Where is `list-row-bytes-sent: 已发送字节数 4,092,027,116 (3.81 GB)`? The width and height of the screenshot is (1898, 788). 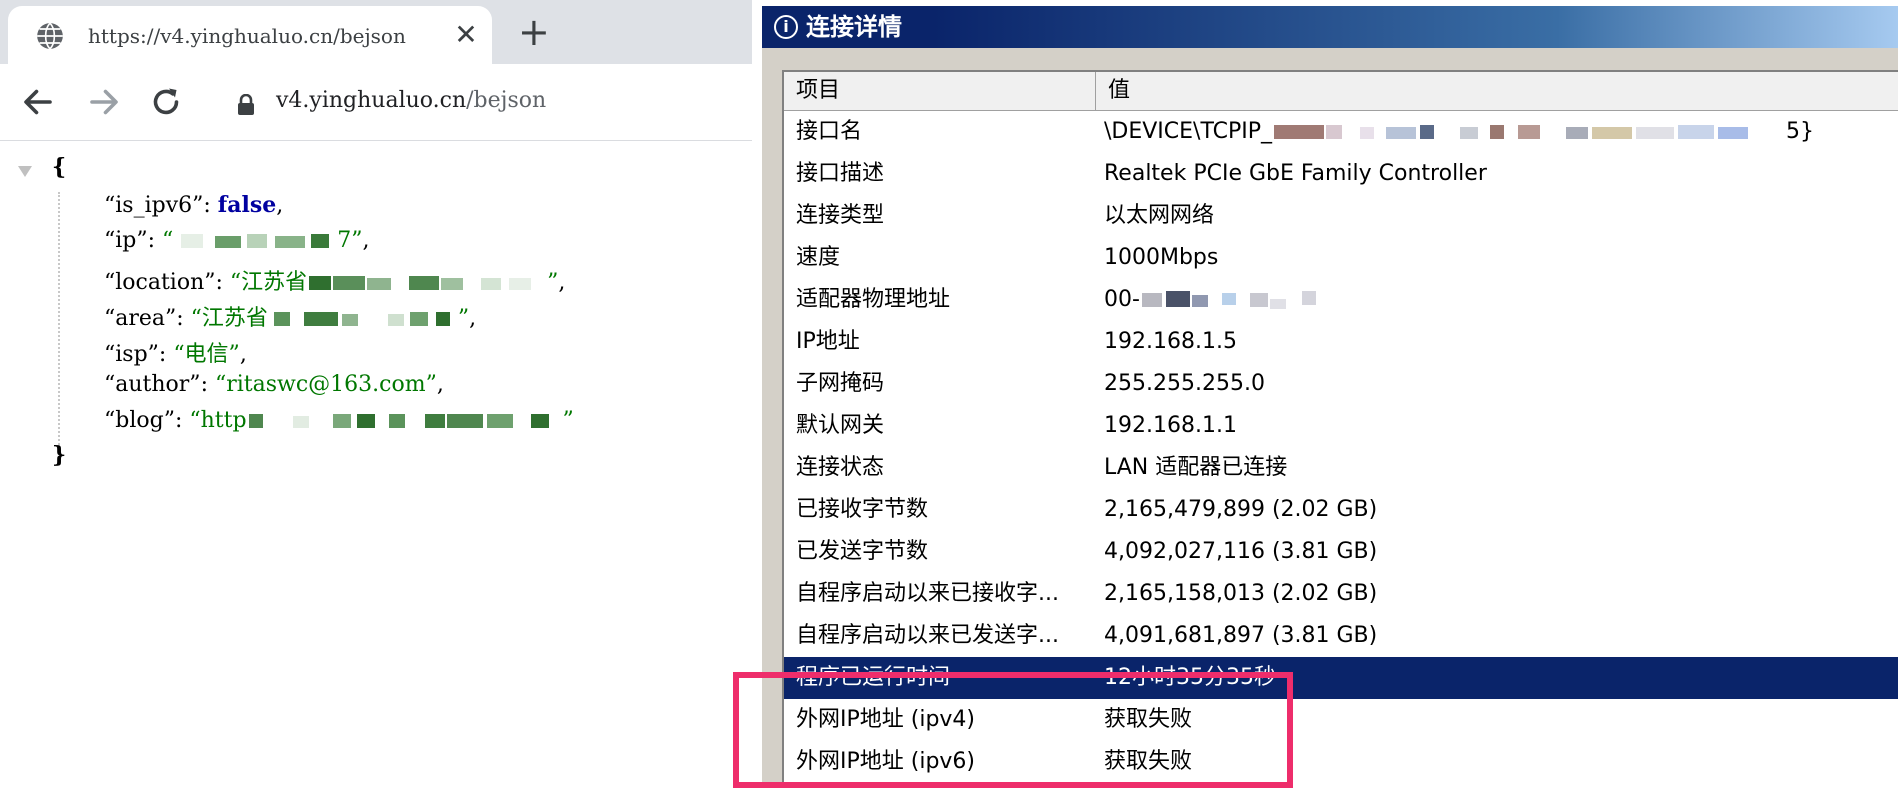 list-row-bytes-sent: 已发送字节数 4,092,027,116 (3.81 GB) is located at coordinates (1341, 552).